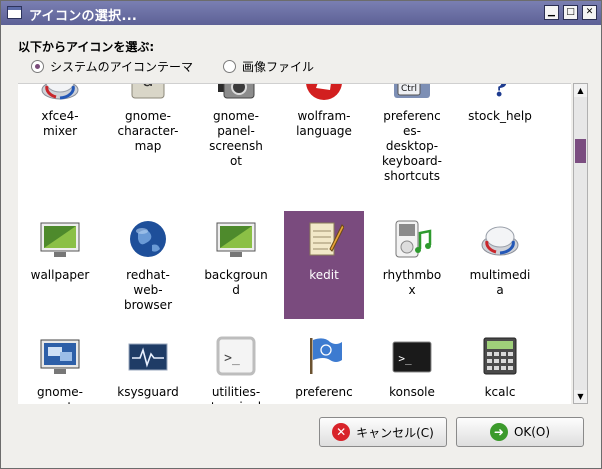 The image size is (602, 469). What do you see at coordinates (326, 356) in the screenshot?
I see `flag-icon` at bounding box center [326, 356].